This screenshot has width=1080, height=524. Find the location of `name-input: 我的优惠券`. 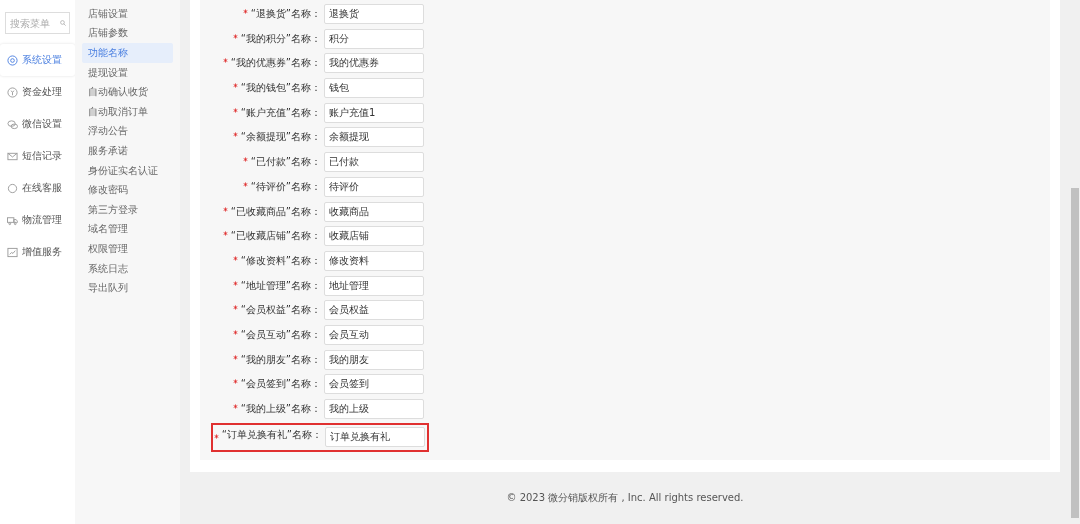

name-input: 我的优惠券 is located at coordinates (374, 63).